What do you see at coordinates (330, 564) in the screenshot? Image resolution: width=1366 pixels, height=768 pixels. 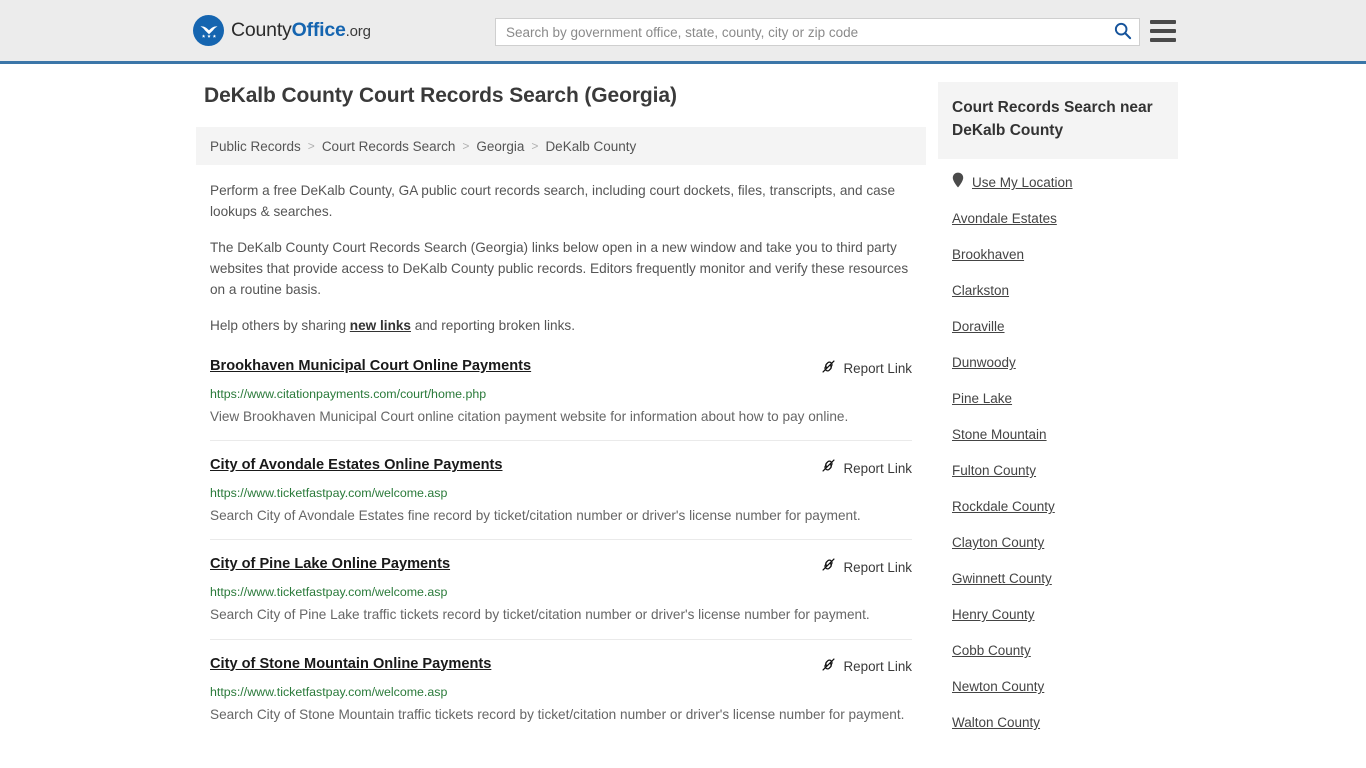 I see `result-title-link: City of Pine Lake Online Payments` at bounding box center [330, 564].